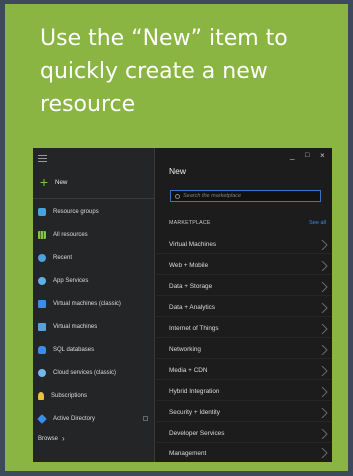 The image size is (353, 476). Describe the element at coordinates (74, 350) in the screenshot. I see `sidebar-item-label: SQL databases` at that location.